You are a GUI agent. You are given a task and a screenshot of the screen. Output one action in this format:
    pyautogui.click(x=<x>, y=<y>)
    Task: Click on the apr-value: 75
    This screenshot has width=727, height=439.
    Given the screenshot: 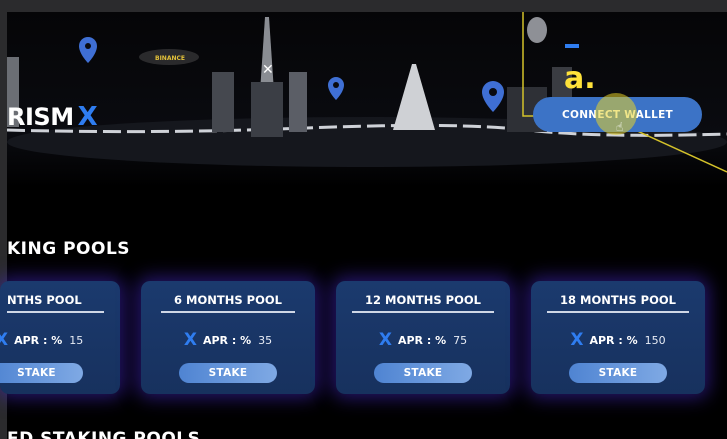 What is the action you would take?
    pyautogui.click(x=460, y=340)
    